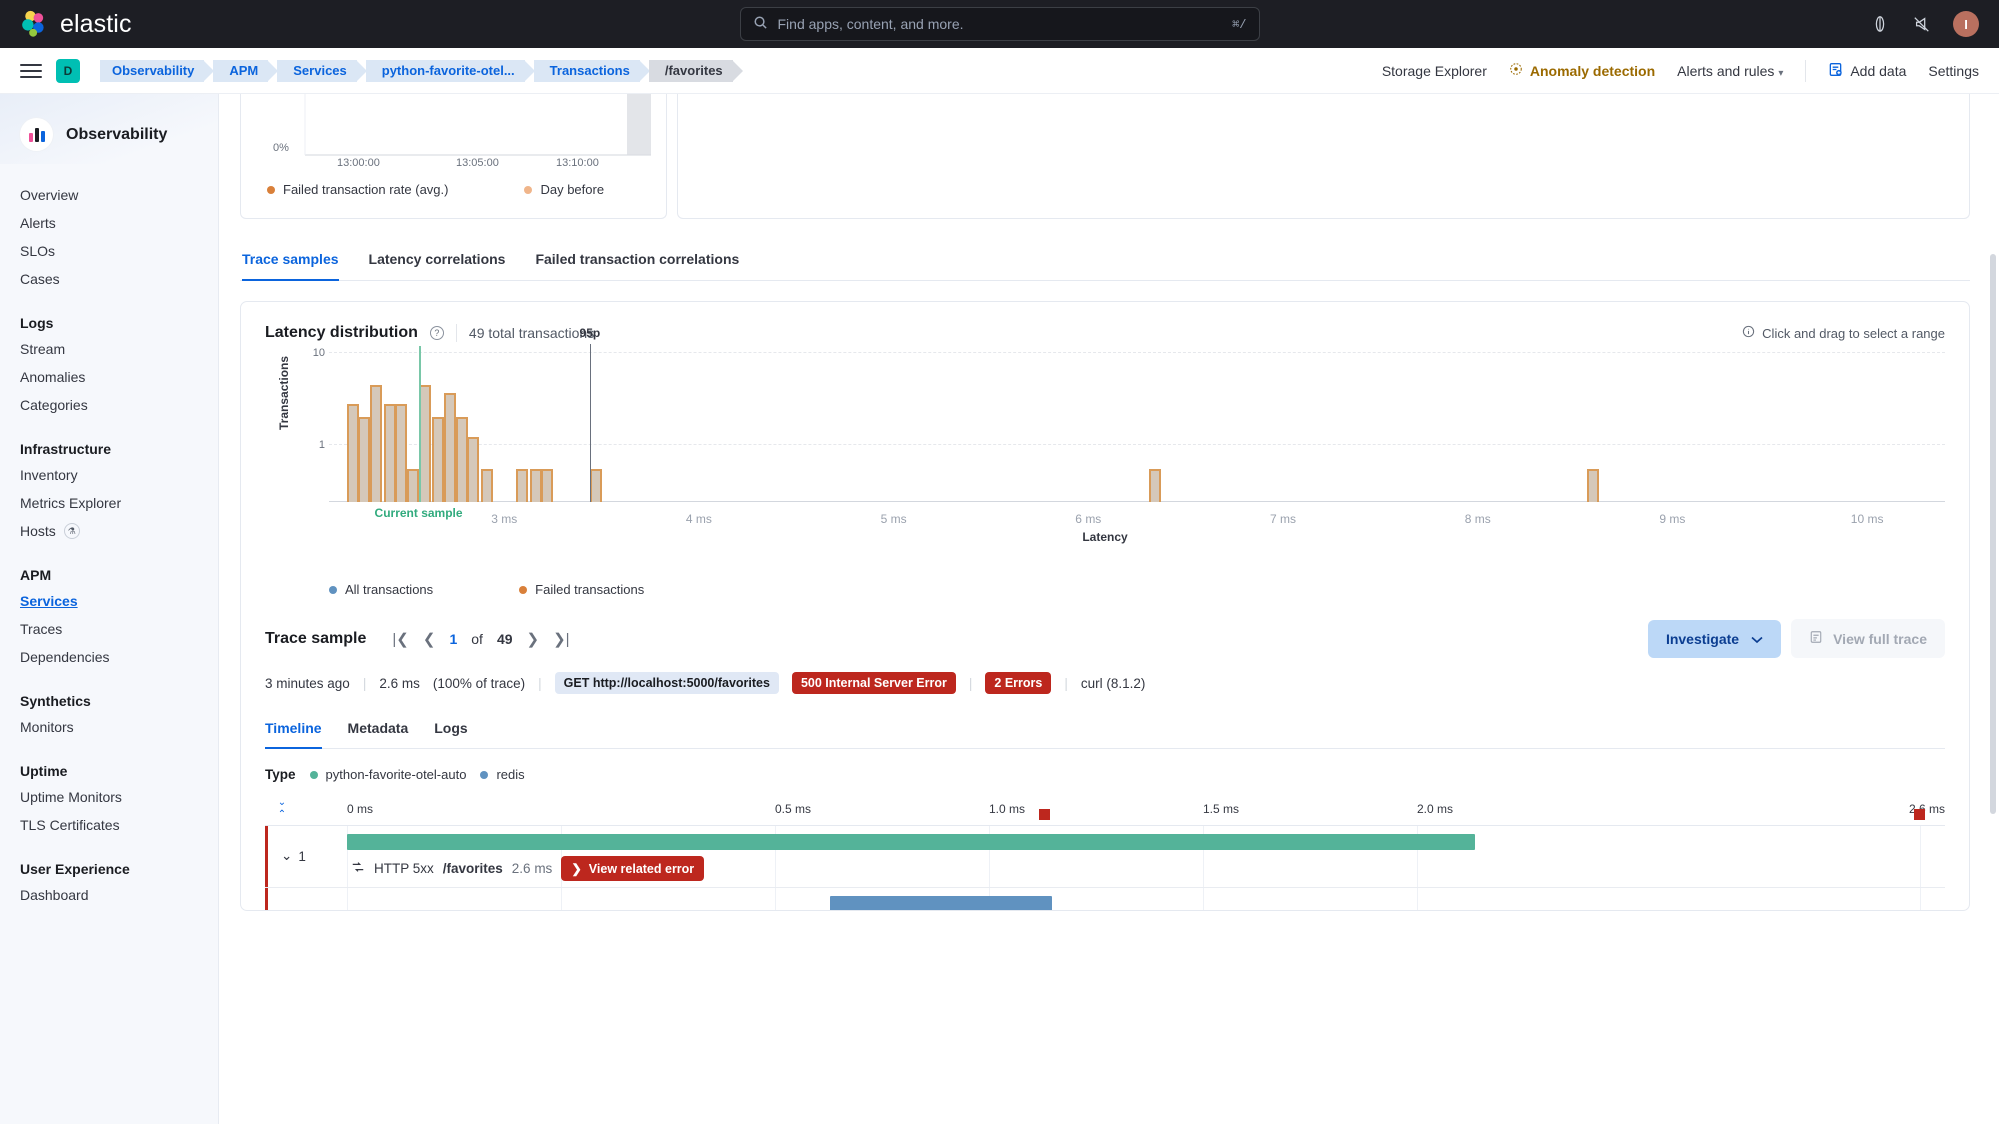 The height and width of the screenshot is (1124, 1999). What do you see at coordinates (293, 729) in the screenshot?
I see `tab-timeline: Timeline` at bounding box center [293, 729].